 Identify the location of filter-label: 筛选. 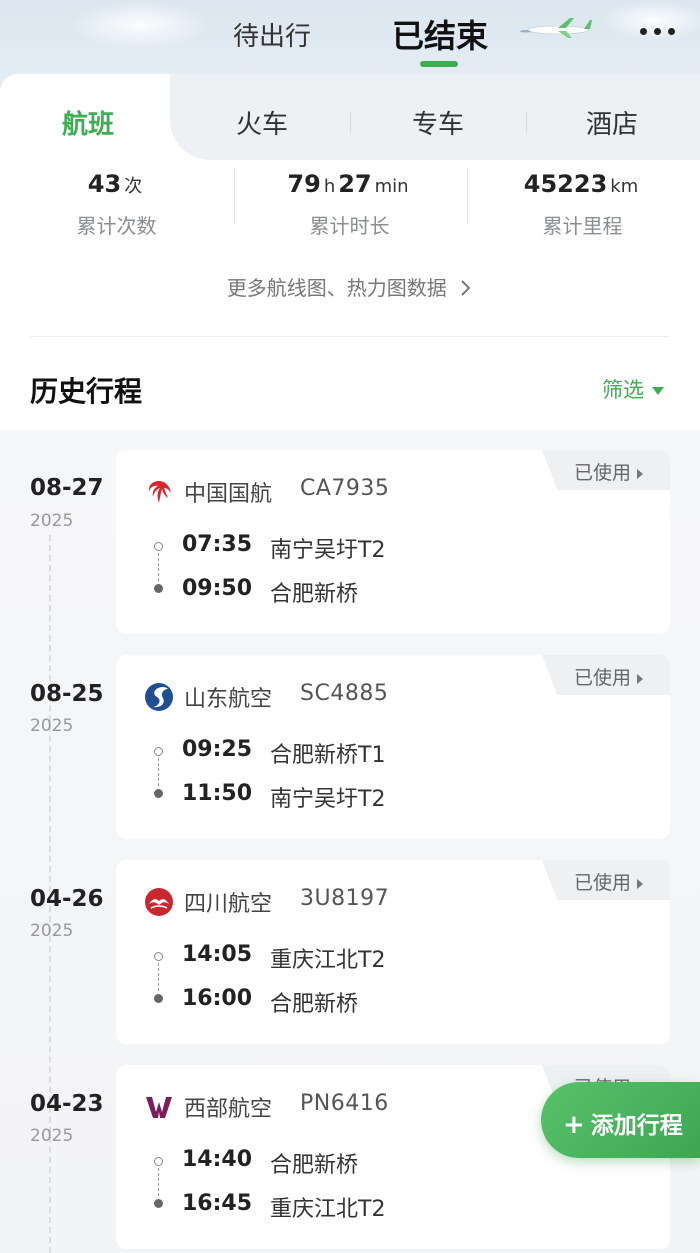
(623, 390).